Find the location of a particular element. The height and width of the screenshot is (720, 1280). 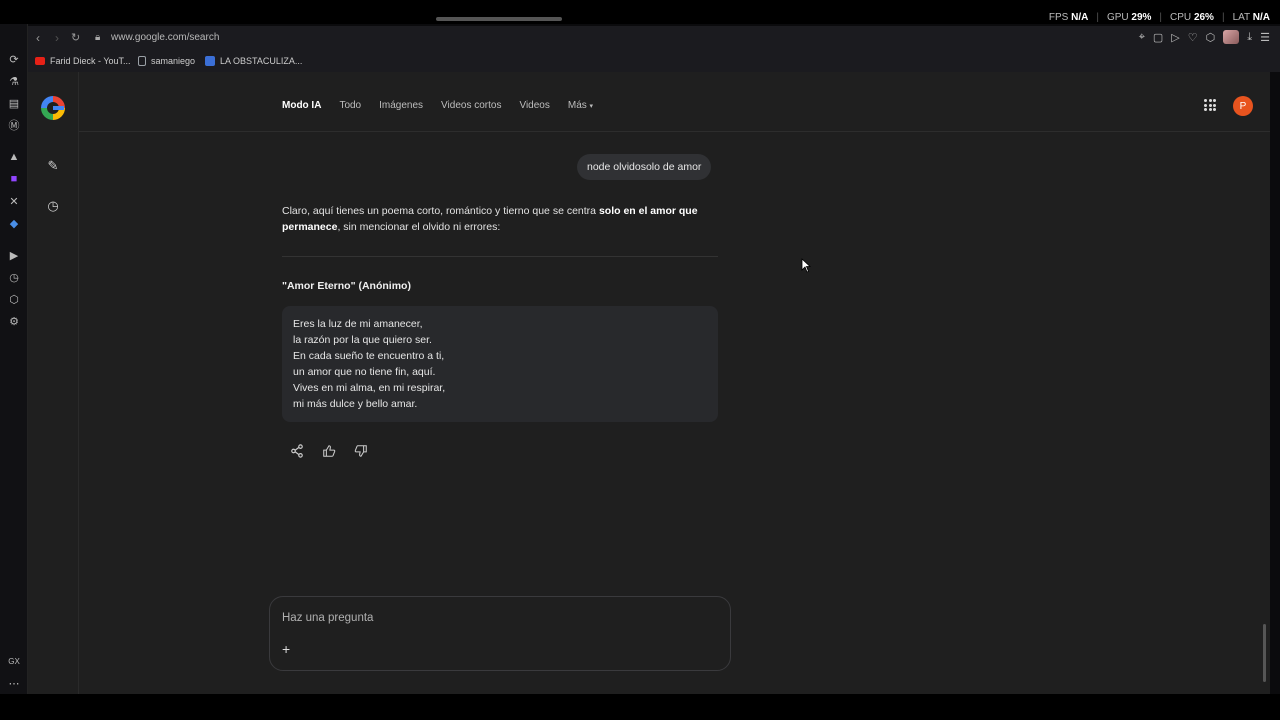

pin-icon: ⌖ is located at coordinates (1142, 37).